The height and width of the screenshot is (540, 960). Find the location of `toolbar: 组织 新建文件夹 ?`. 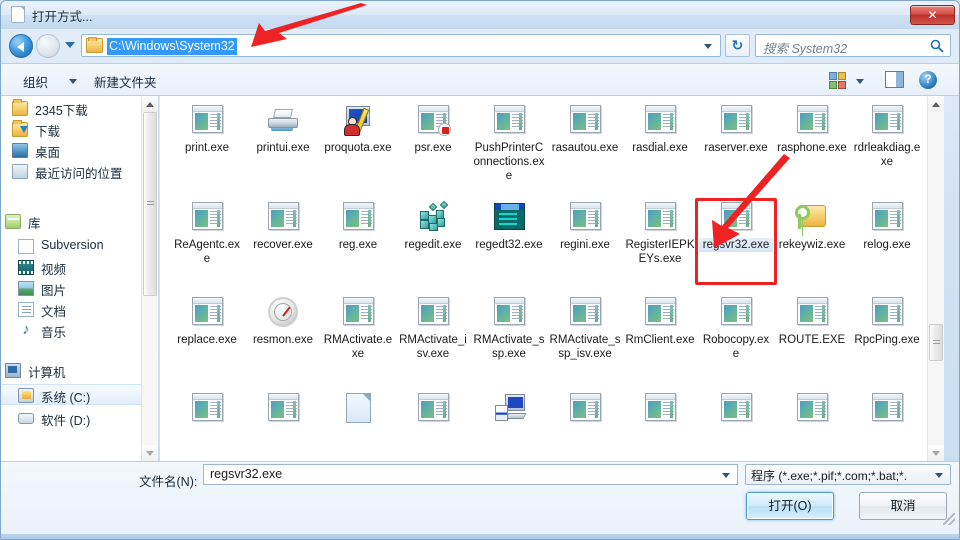

toolbar: 组织 新建文件夹 ? is located at coordinates (480, 79).